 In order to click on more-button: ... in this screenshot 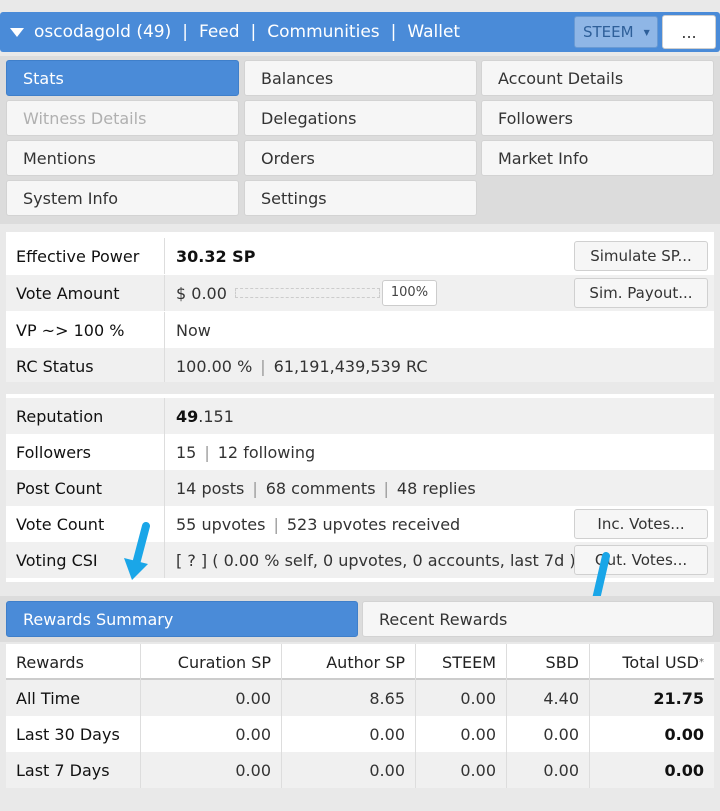, I will do `click(689, 32)`.